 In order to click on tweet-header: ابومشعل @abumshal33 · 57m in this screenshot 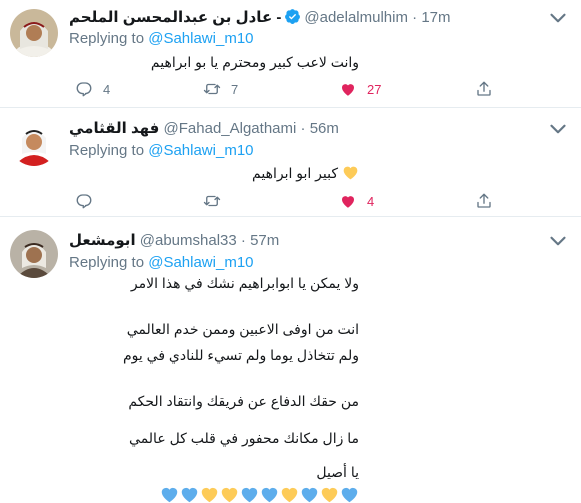, I will do `click(174, 240)`.